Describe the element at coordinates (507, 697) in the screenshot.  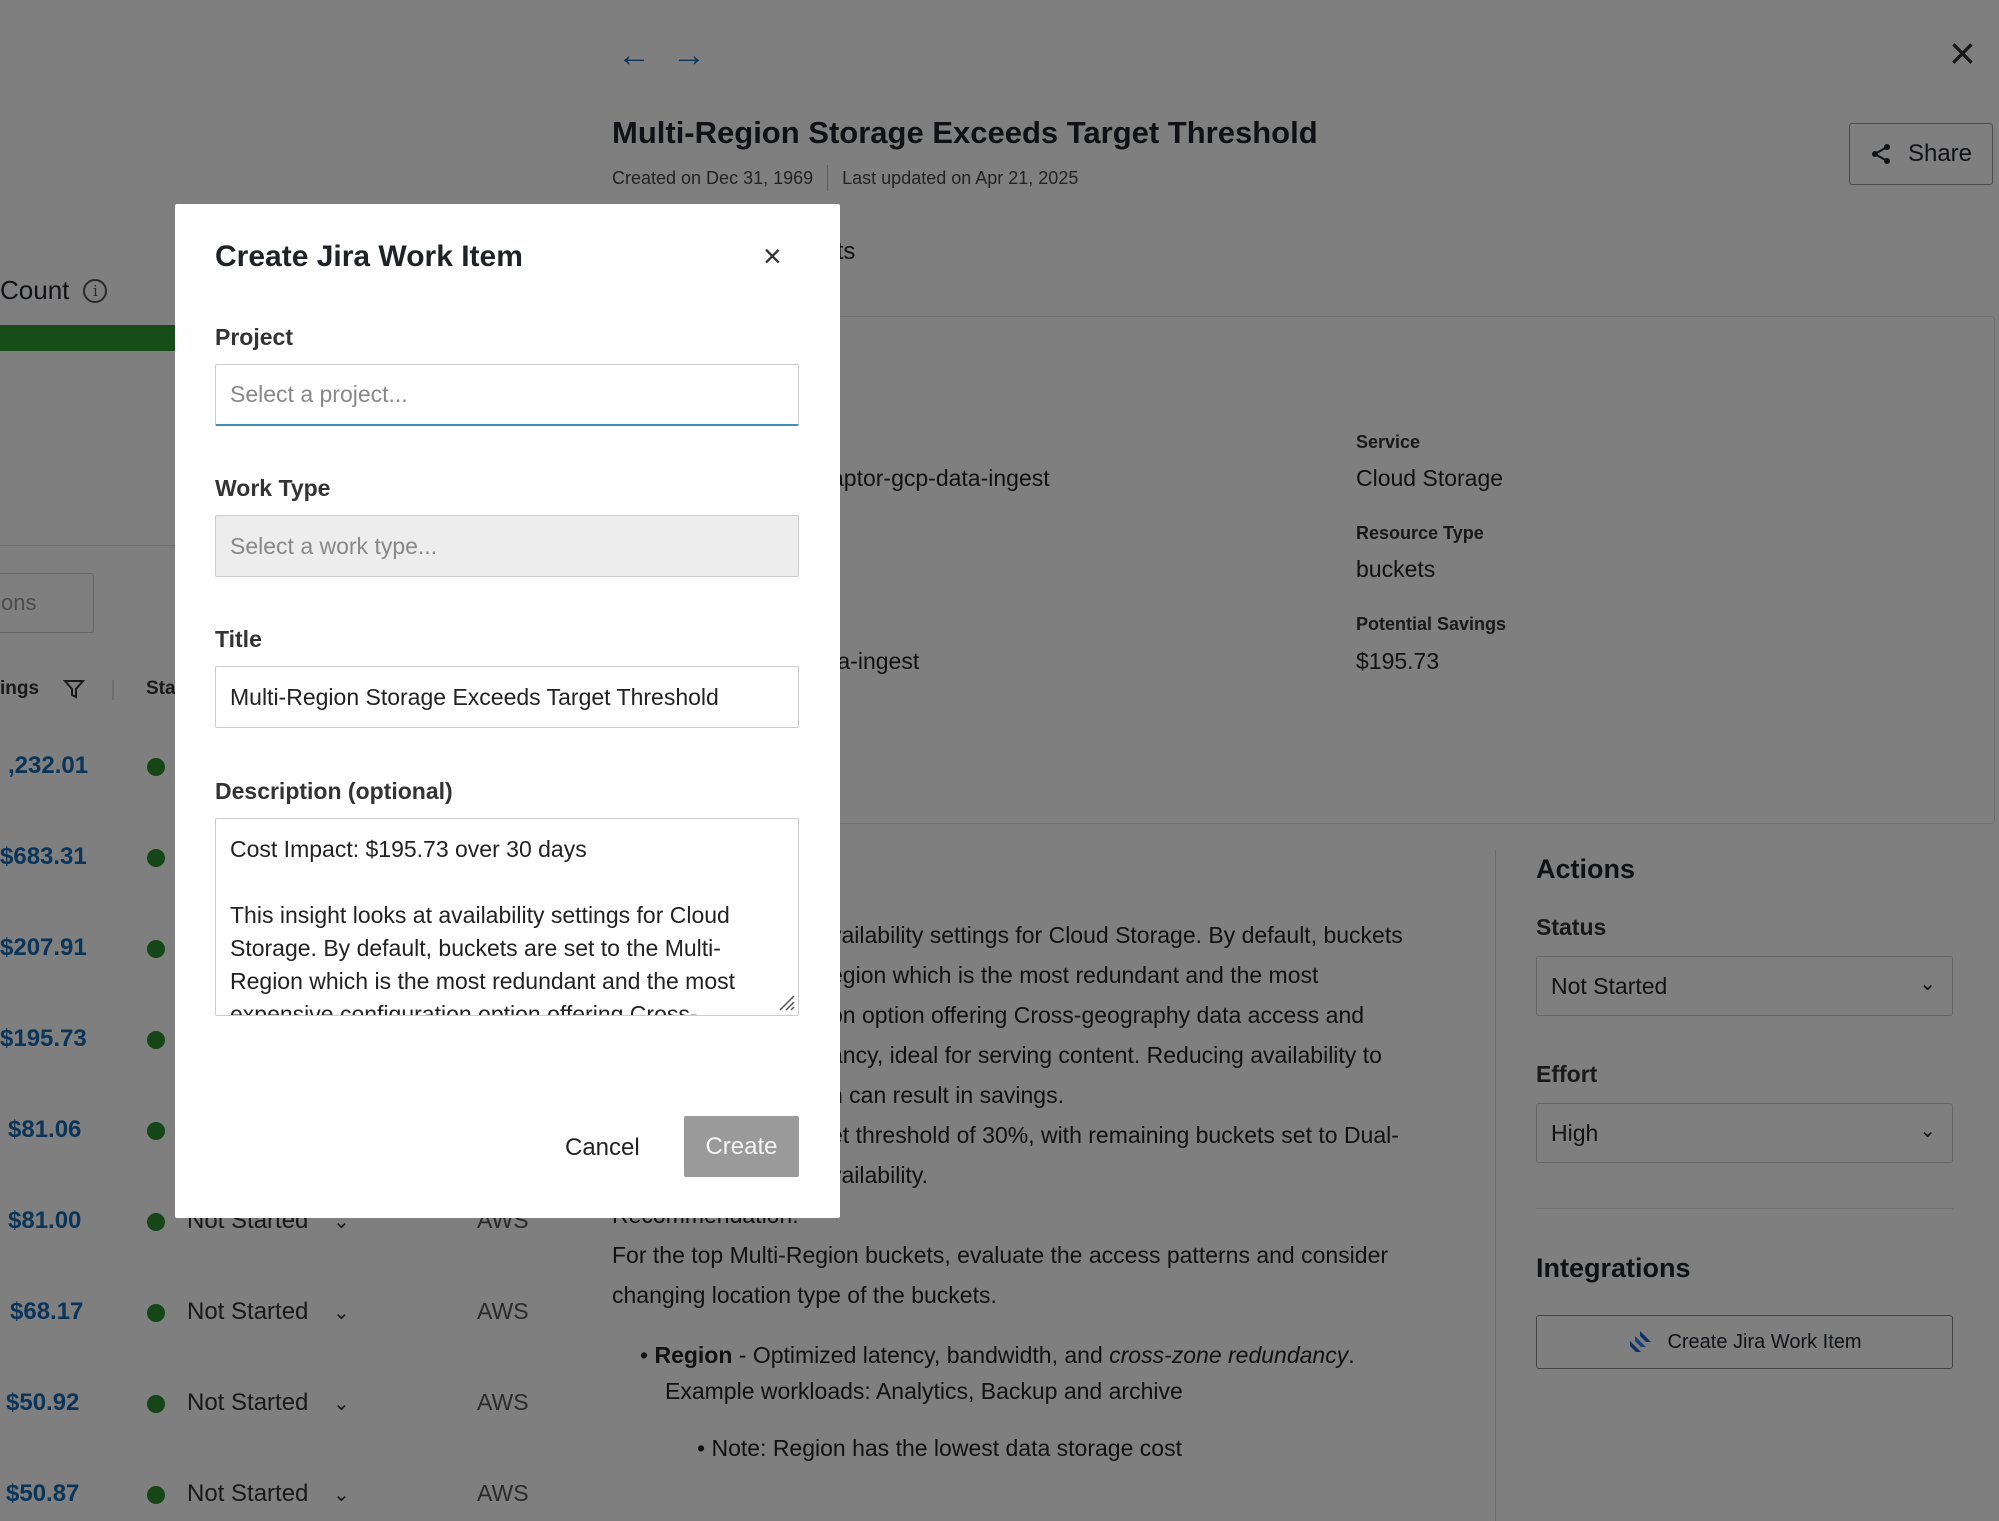
I see `title-input` at that location.